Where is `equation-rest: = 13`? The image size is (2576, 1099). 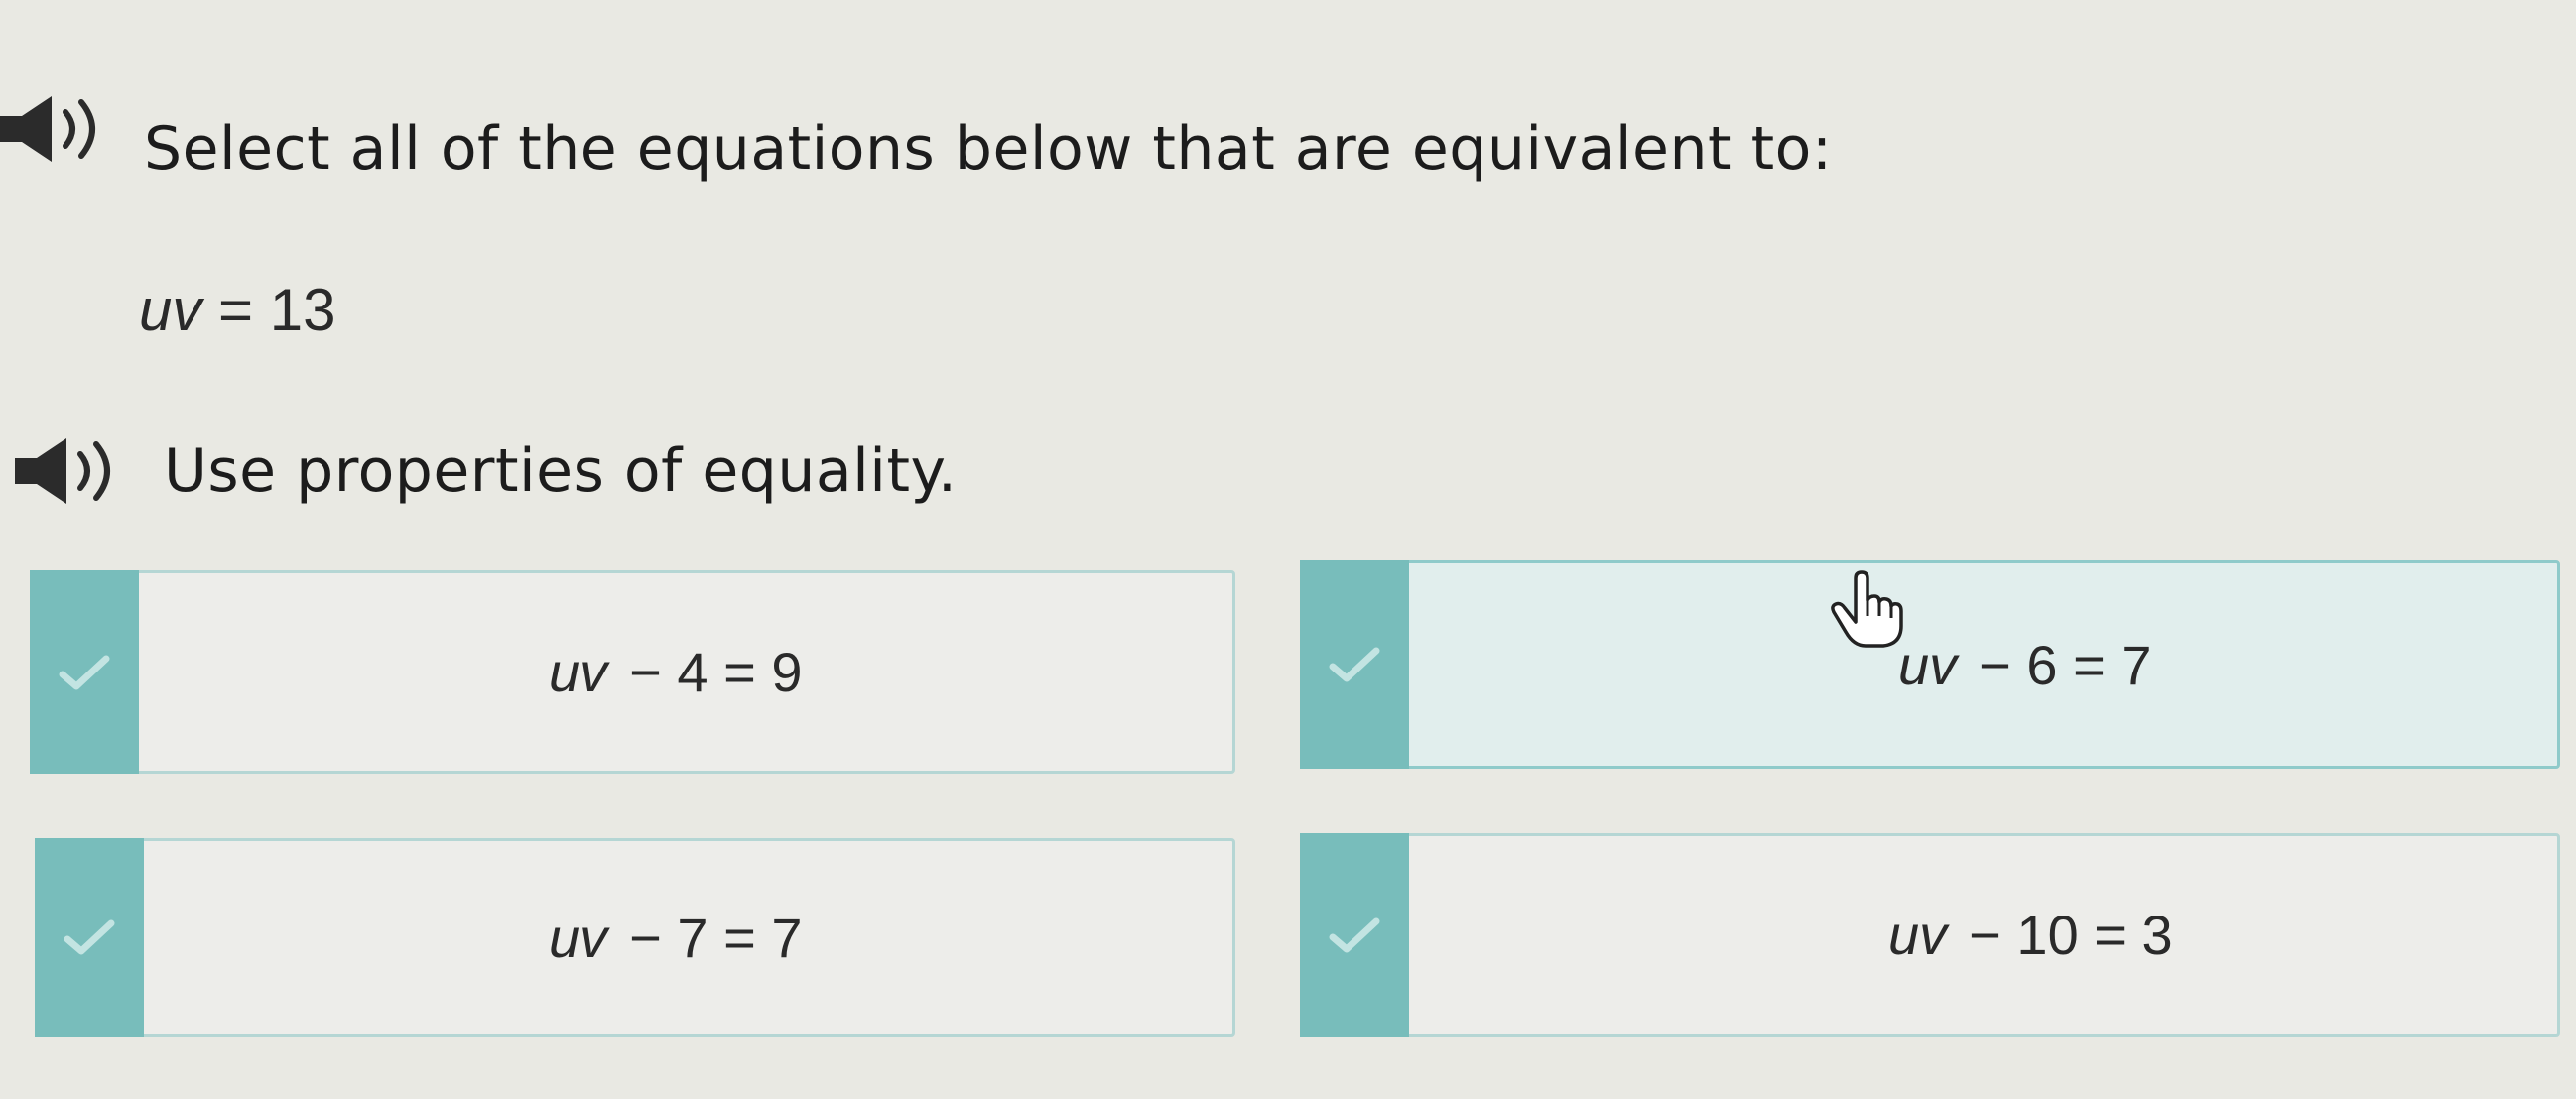
equation-rest: = 13 is located at coordinates (277, 310).